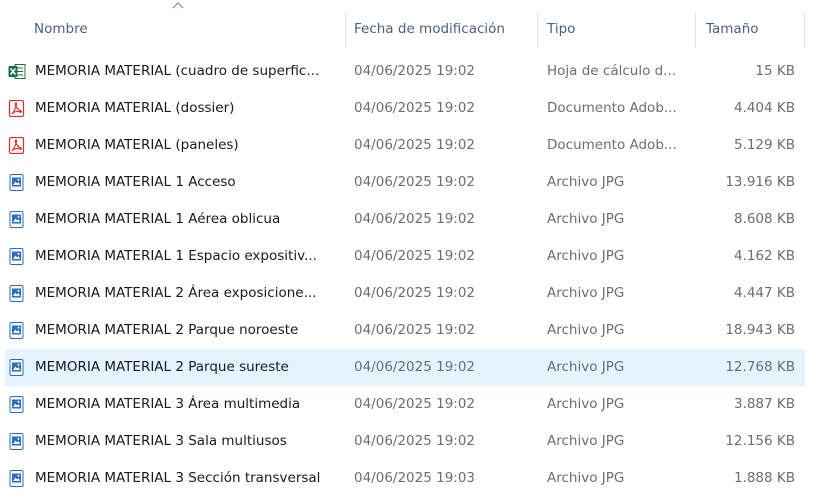 Image resolution: width=838 pixels, height=497 pixels. What do you see at coordinates (764, 404) in the screenshot?
I see `file-size: 3.887 KB` at bounding box center [764, 404].